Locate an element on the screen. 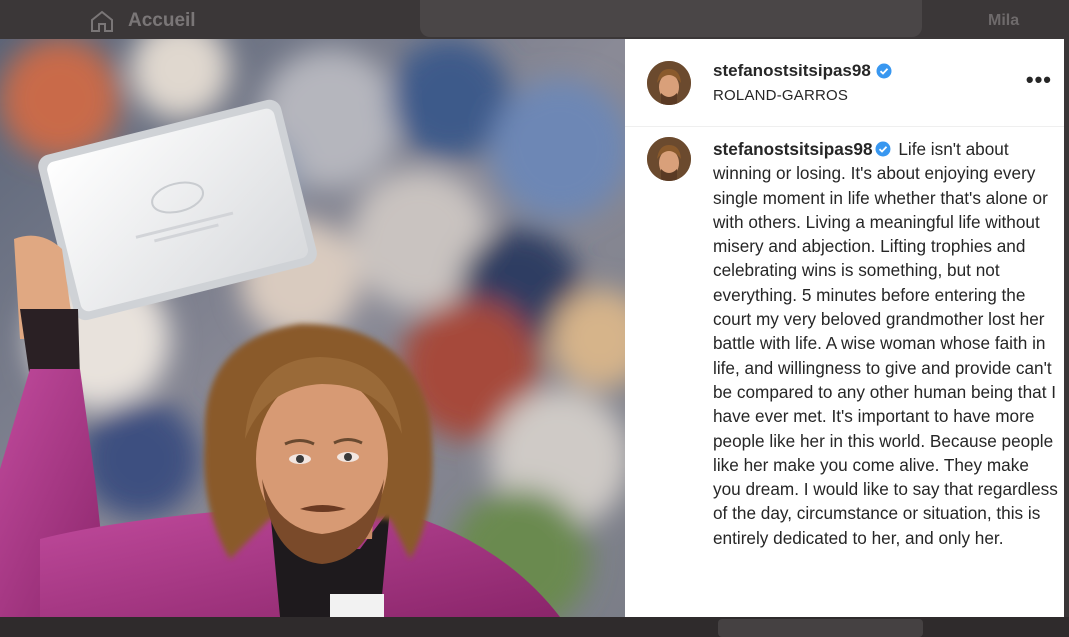 This screenshot has width=1069, height=637. post-username: stefanostsitsipas98 is located at coordinates (792, 71).